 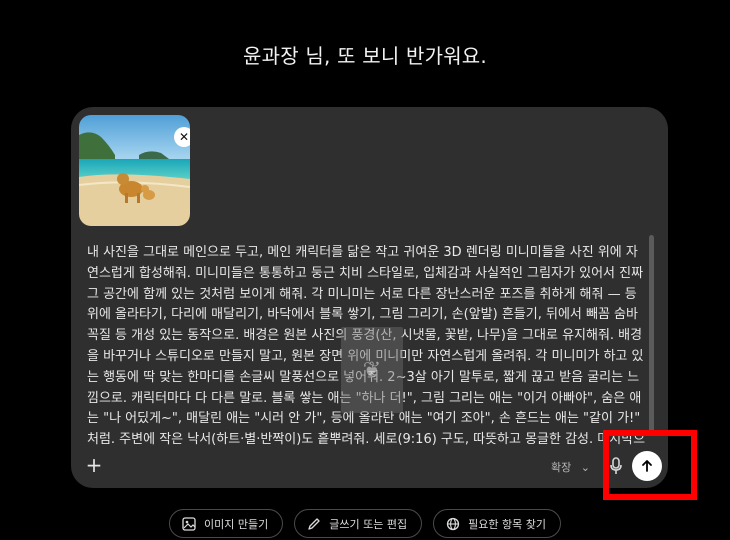 I want to click on microphone-icon, so click(x=616, y=466).